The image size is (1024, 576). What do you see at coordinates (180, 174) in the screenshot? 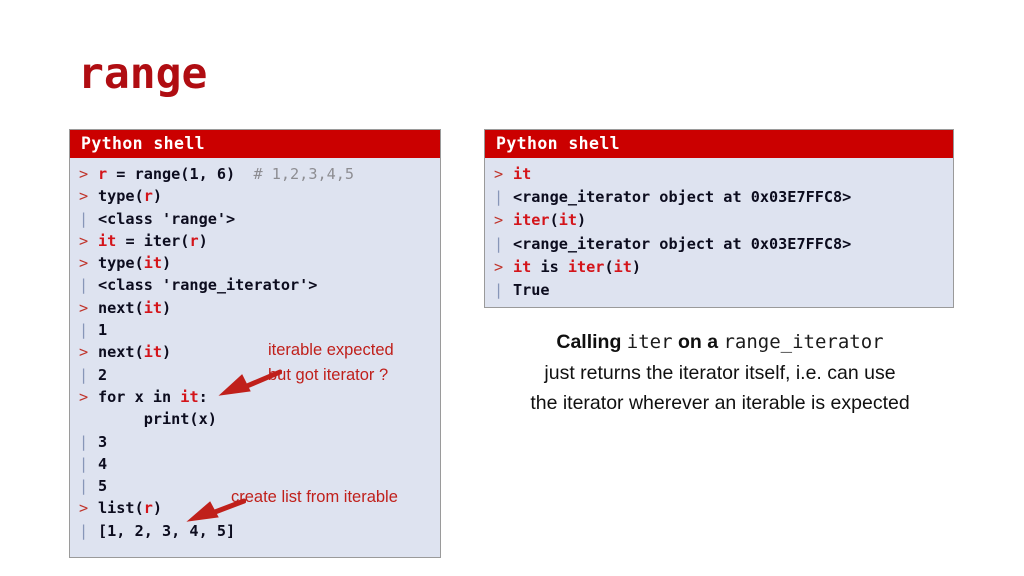
I see `code-text: = range(1, 6)` at bounding box center [180, 174].